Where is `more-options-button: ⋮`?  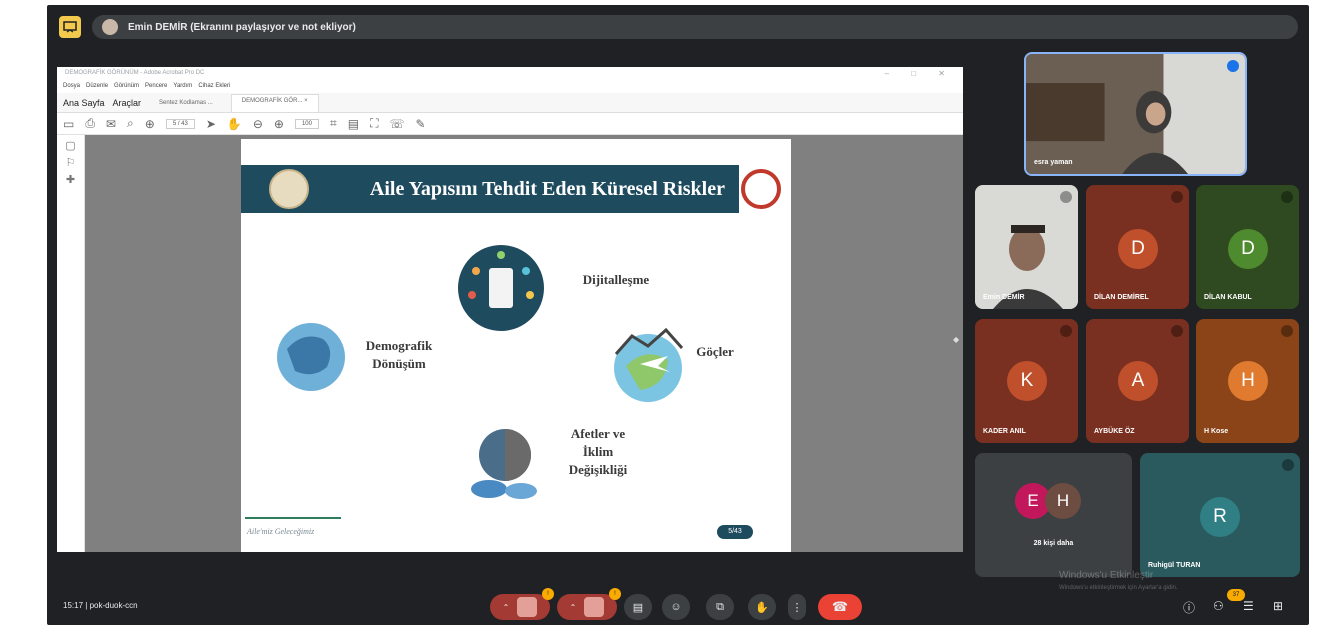 more-options-button: ⋮ is located at coordinates (797, 607).